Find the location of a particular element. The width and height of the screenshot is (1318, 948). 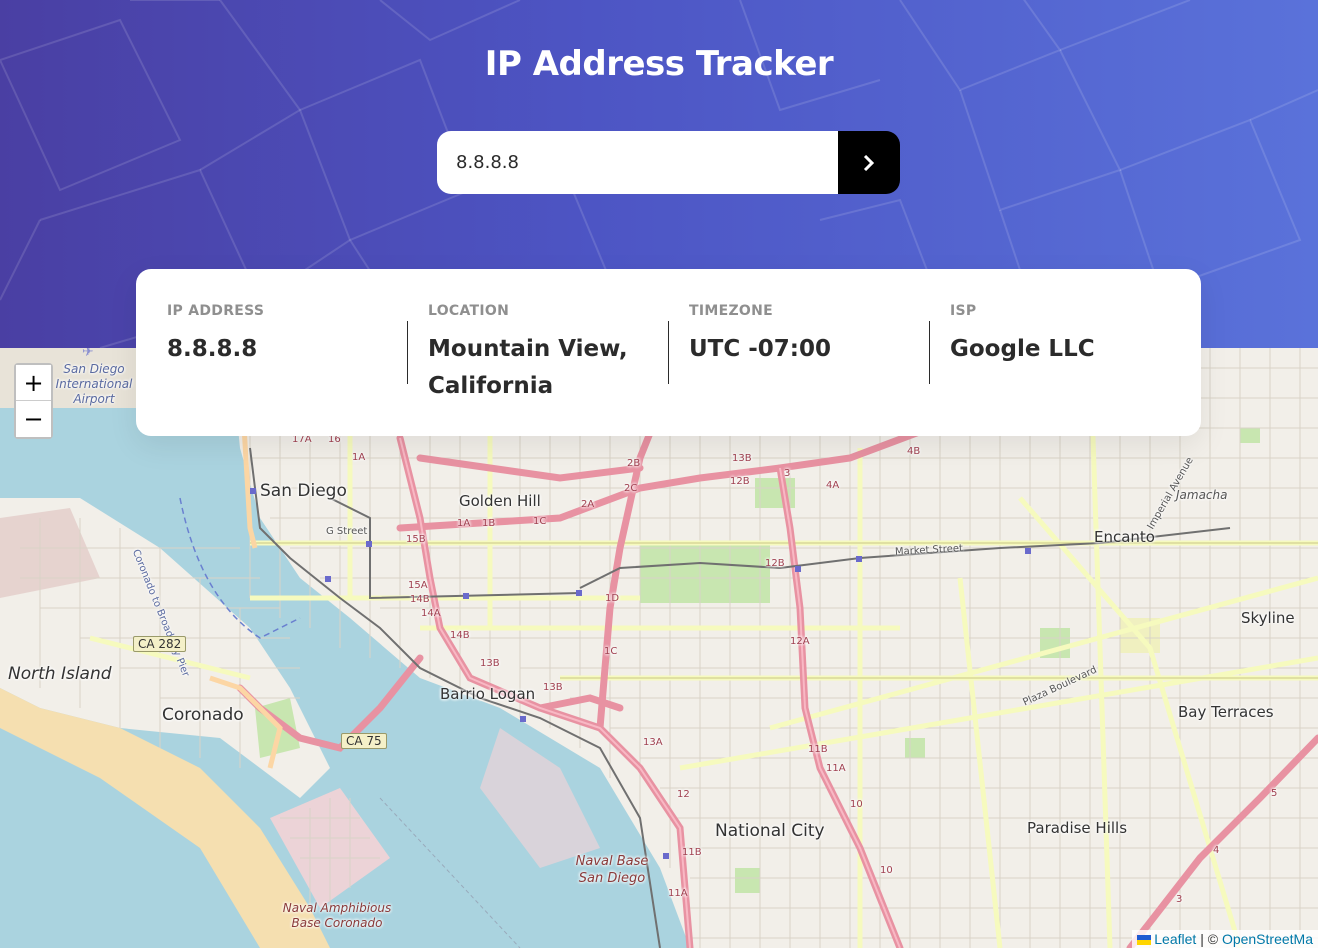

map-exit-label: 2C is located at coordinates (631, 488).